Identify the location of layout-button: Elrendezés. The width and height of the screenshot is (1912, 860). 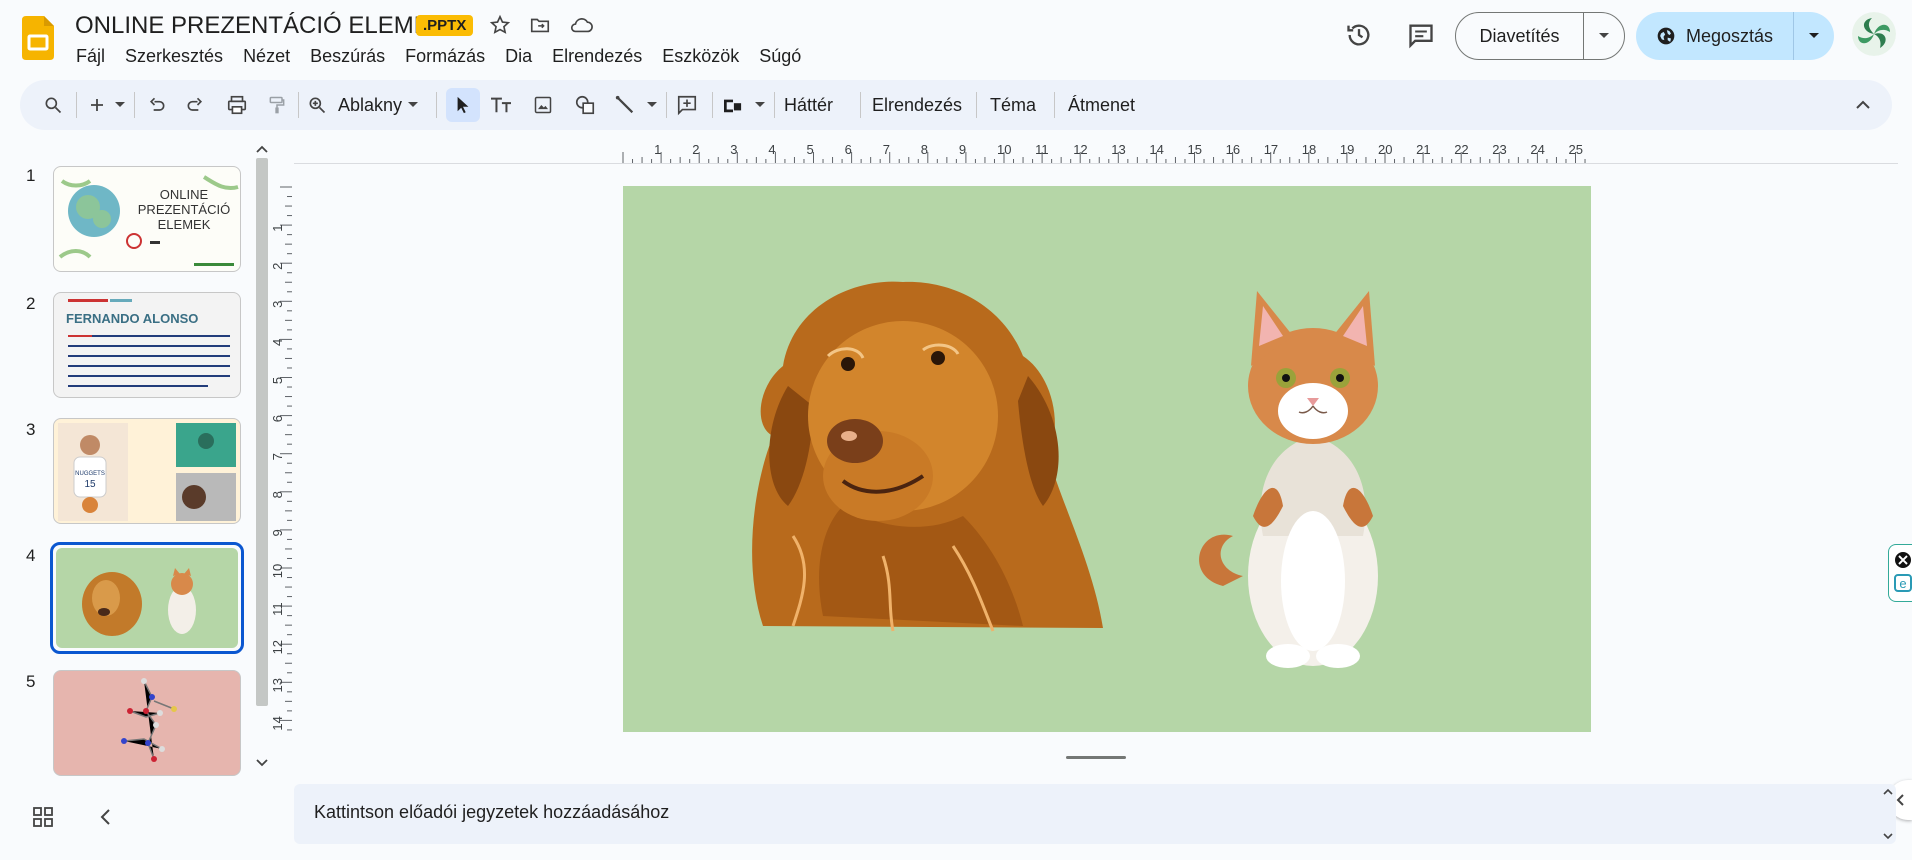
(917, 105).